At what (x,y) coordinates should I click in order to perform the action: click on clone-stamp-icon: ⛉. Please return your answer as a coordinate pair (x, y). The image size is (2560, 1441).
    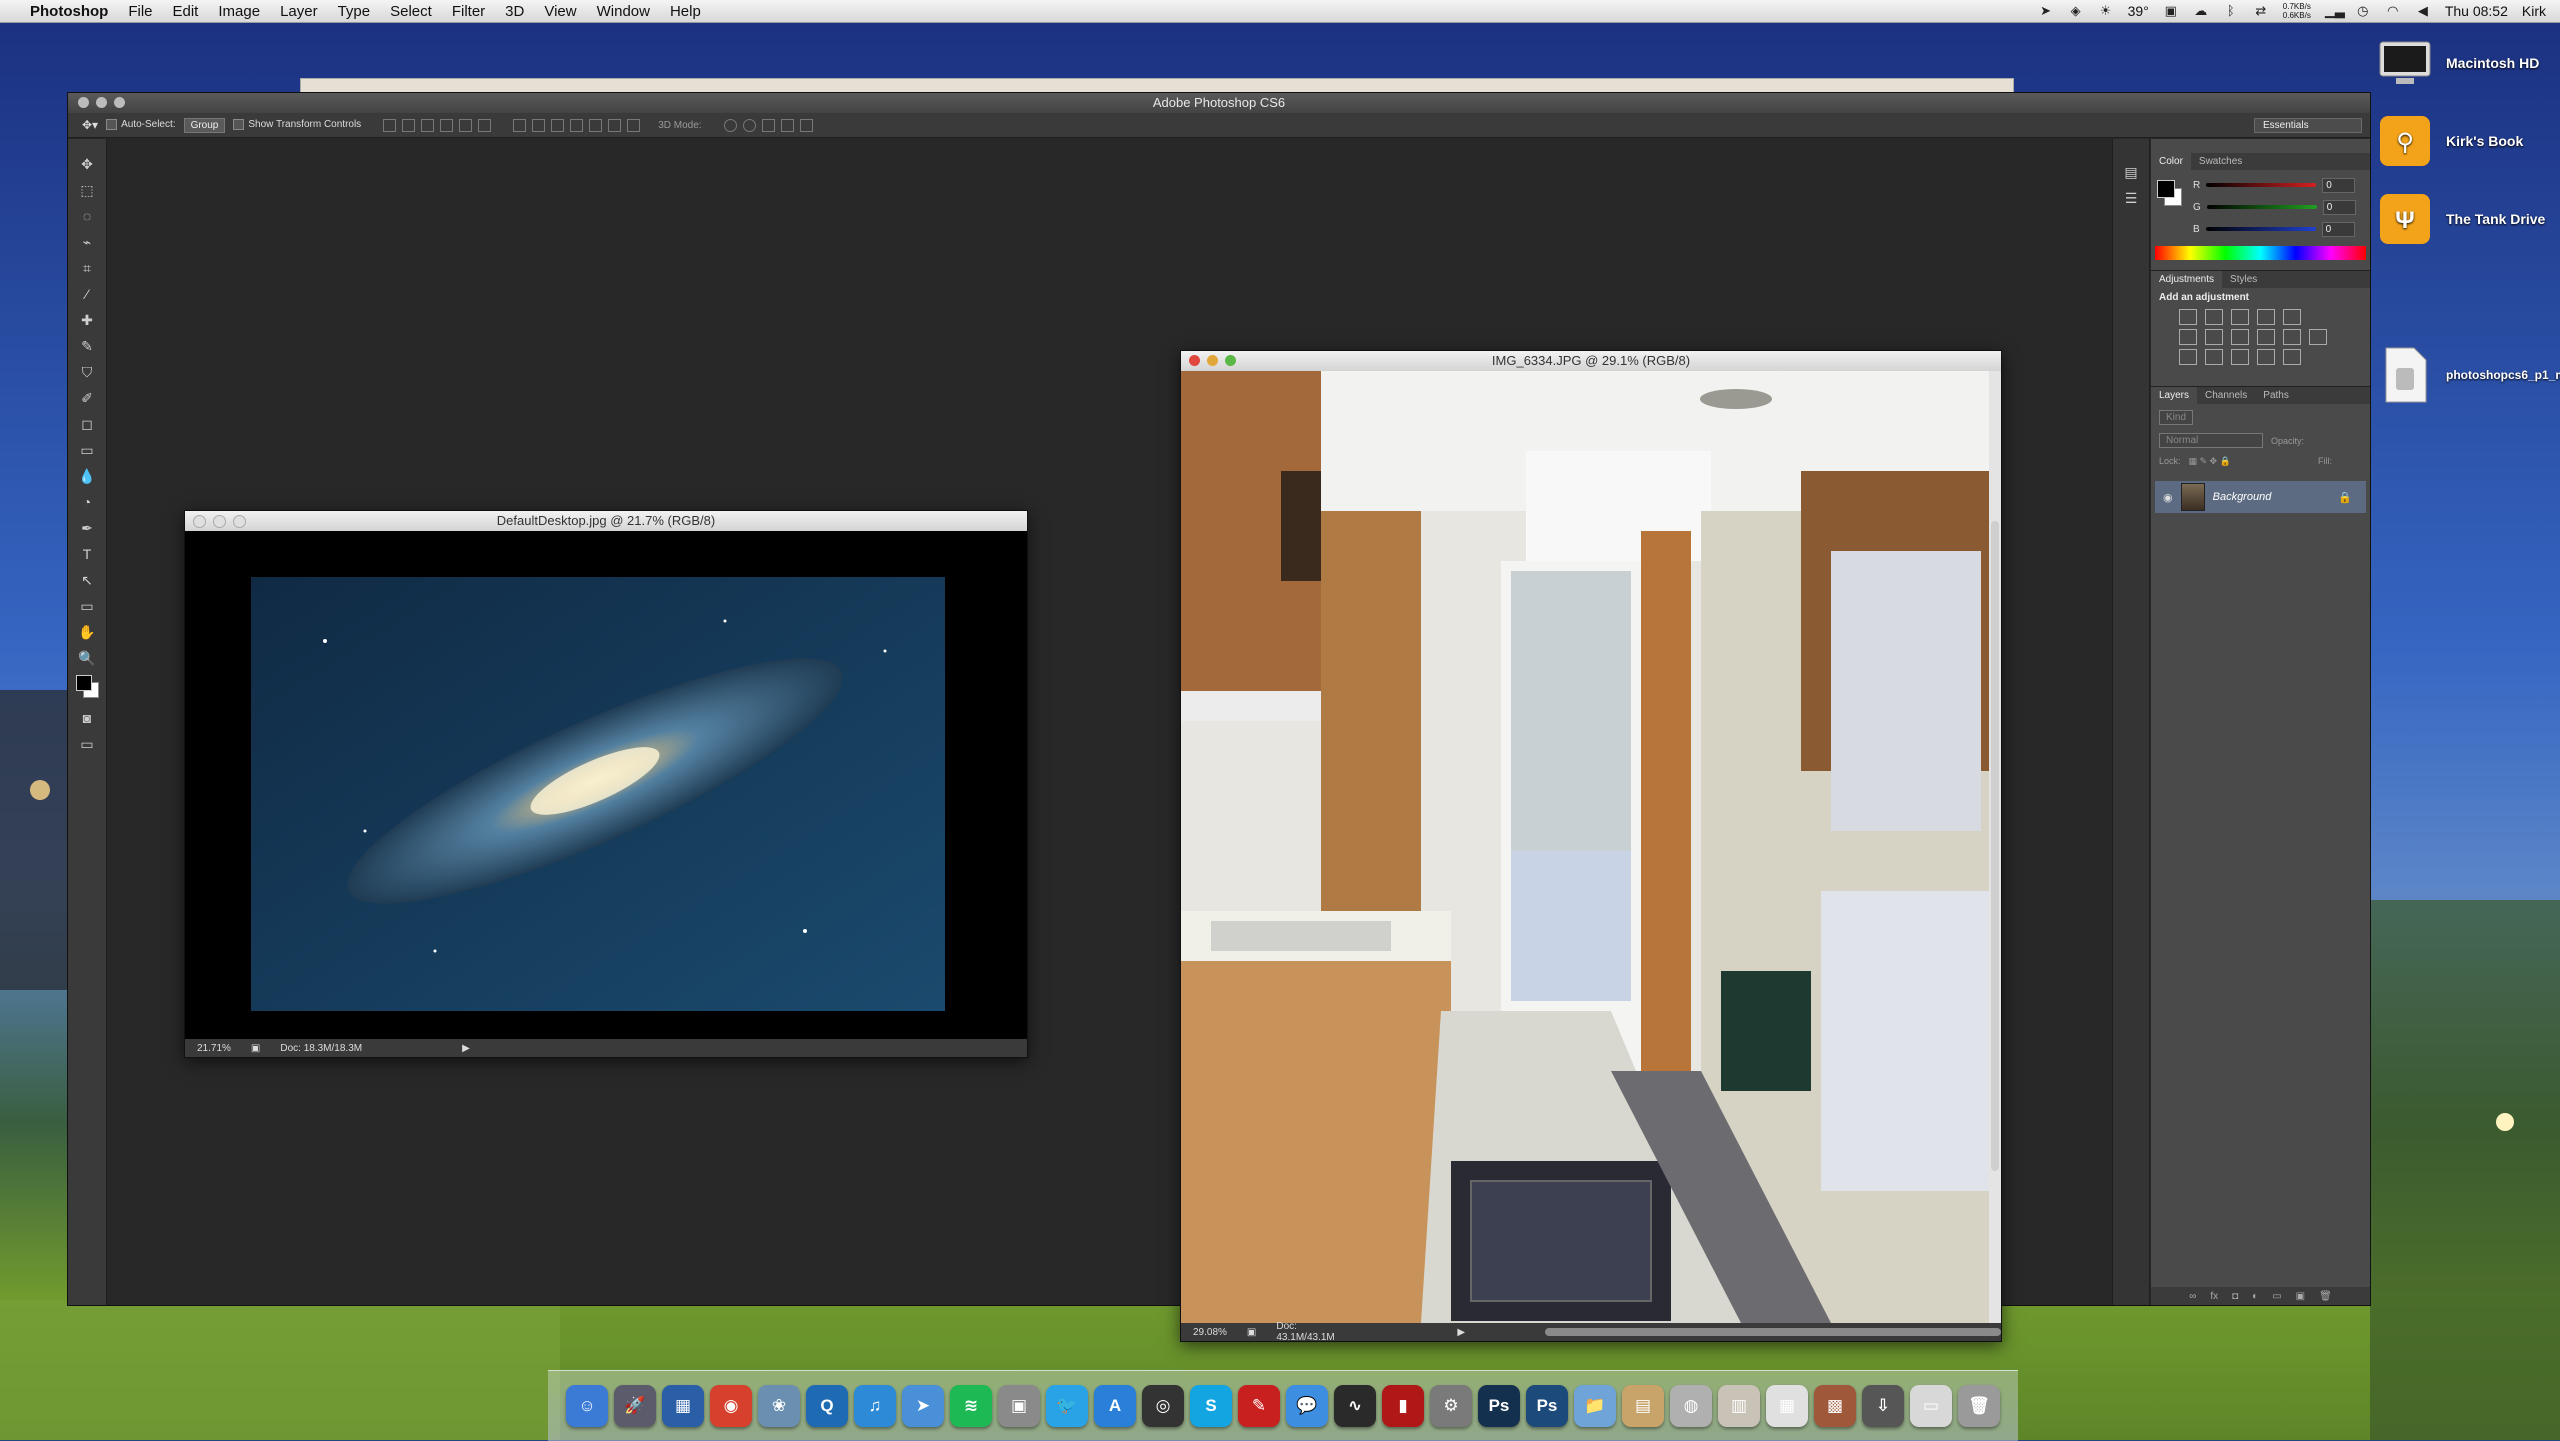
    Looking at the image, I should click on (87, 372).